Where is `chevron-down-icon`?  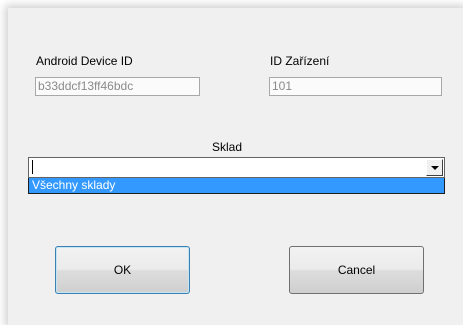
chevron-down-icon is located at coordinates (435, 168).